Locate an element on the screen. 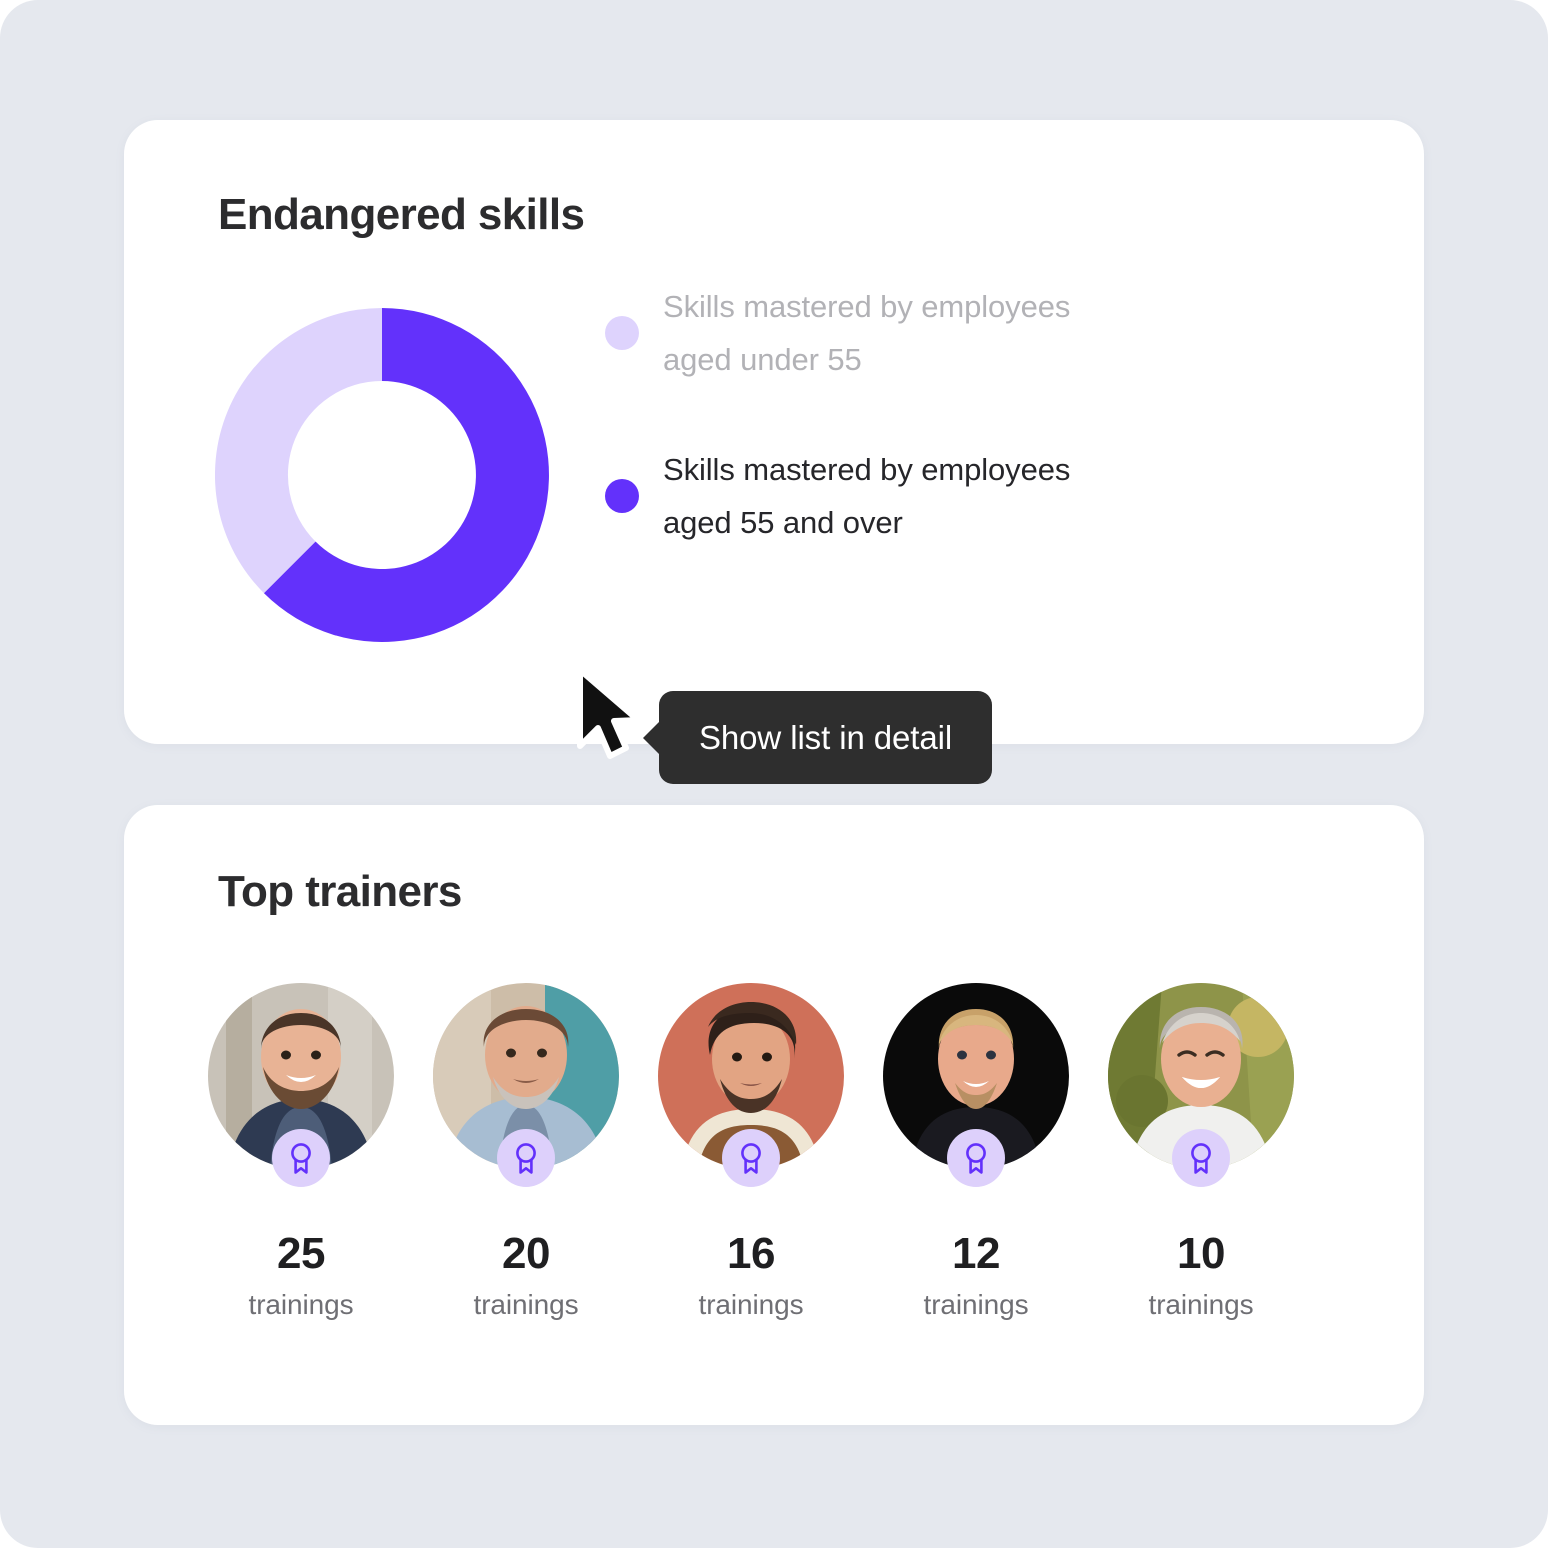 This screenshot has height=1548, width=1548. donut-svg is located at coordinates (382, 475).